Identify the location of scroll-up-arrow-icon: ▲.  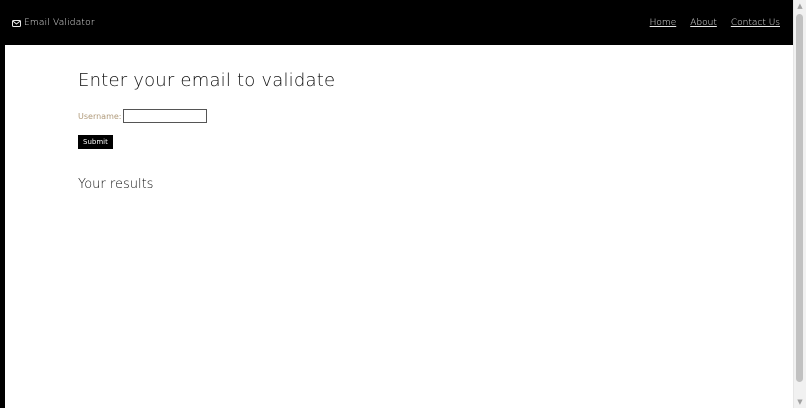
(800, 6).